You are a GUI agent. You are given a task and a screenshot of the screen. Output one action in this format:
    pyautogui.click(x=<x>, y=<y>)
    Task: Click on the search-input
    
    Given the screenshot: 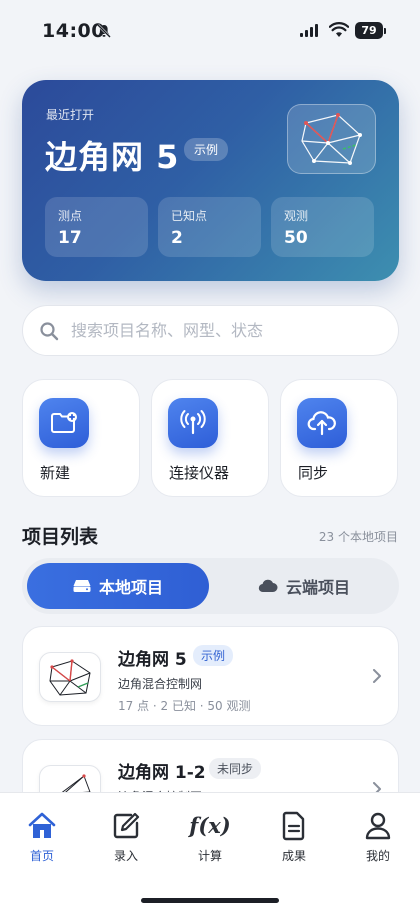 What is the action you would take?
    pyautogui.click(x=221, y=330)
    